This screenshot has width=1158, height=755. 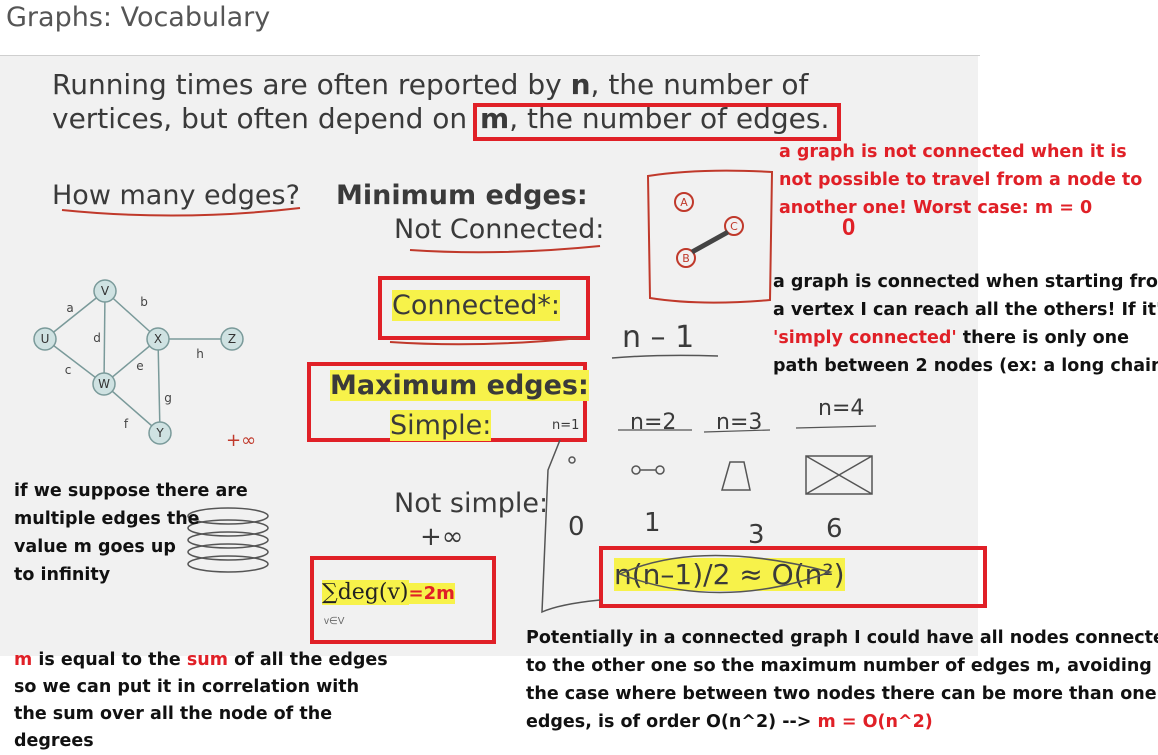 What do you see at coordinates (686, 258) in the screenshot?
I see `sketch-label-b: B` at bounding box center [686, 258].